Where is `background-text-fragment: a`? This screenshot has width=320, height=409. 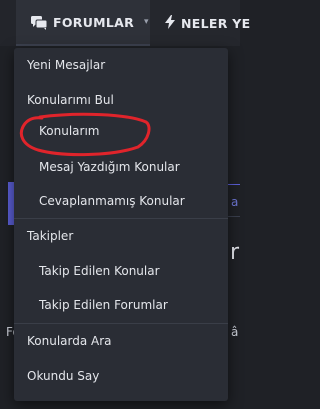
background-text-fragment: a is located at coordinates (235, 202).